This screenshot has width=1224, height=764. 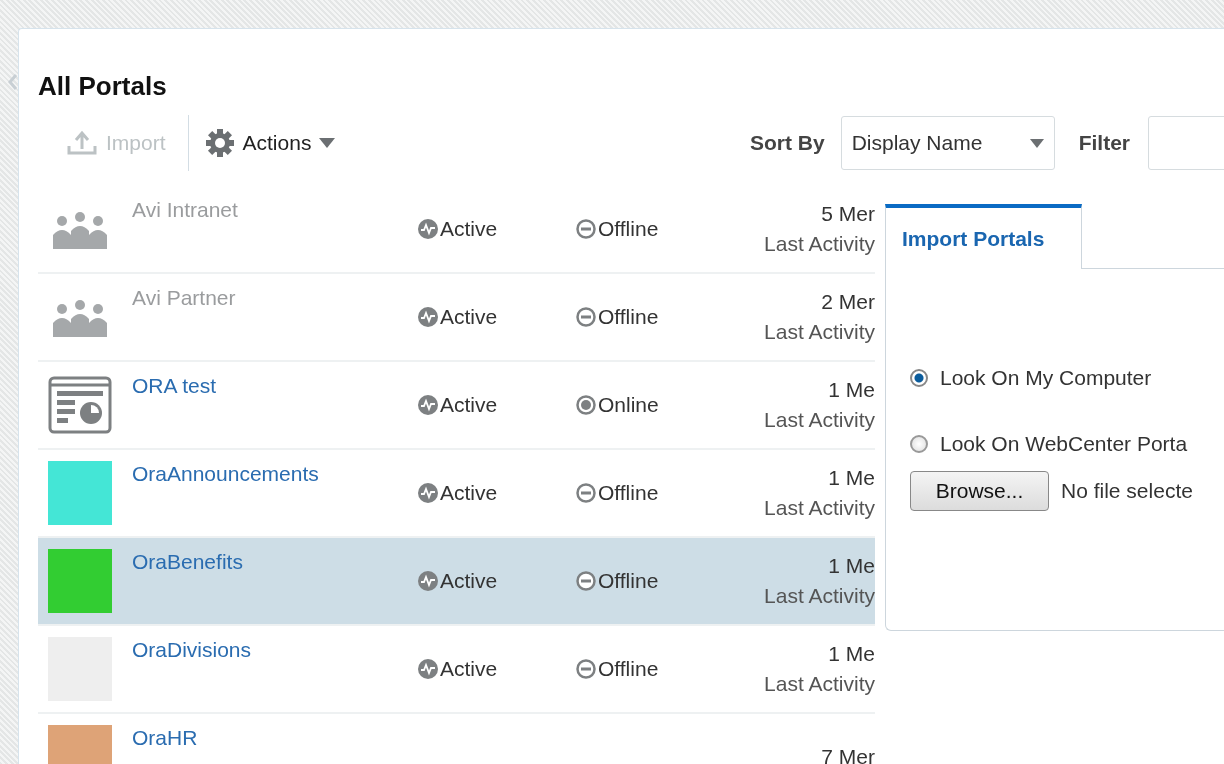 What do you see at coordinates (848, 214) in the screenshot?
I see `members-count: 5 Mer` at bounding box center [848, 214].